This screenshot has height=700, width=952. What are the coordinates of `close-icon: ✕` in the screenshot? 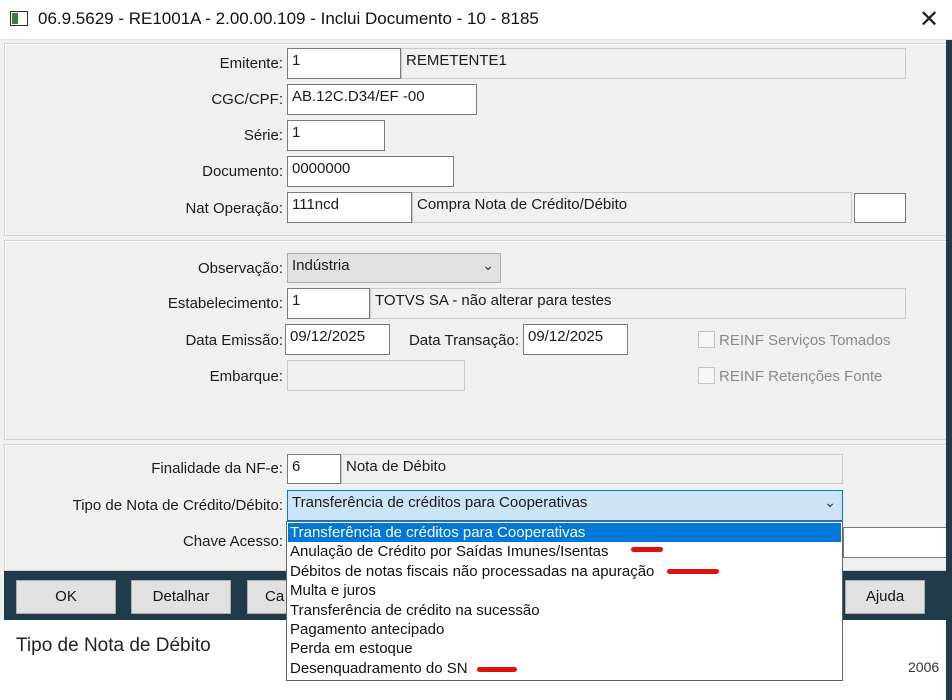 It's located at (929, 20).